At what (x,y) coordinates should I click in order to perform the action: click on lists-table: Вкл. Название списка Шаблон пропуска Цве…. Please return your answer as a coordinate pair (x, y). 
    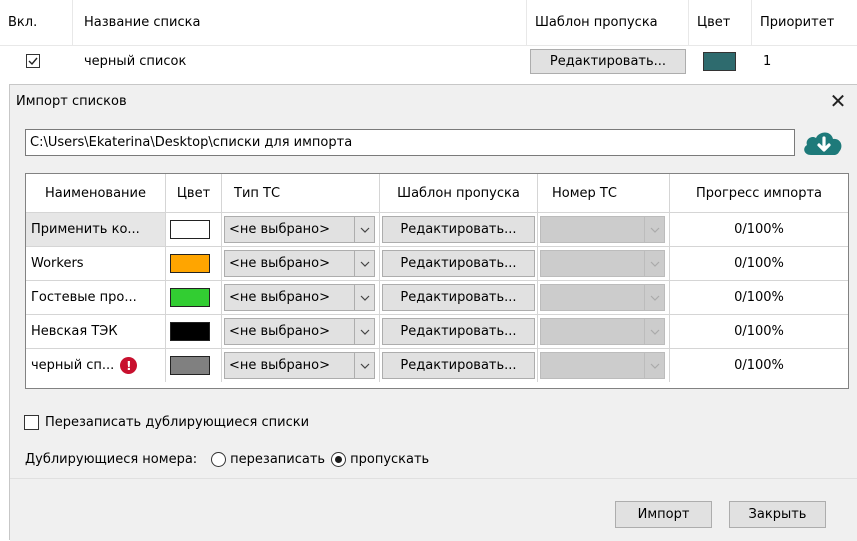
    Looking at the image, I should click on (428, 39).